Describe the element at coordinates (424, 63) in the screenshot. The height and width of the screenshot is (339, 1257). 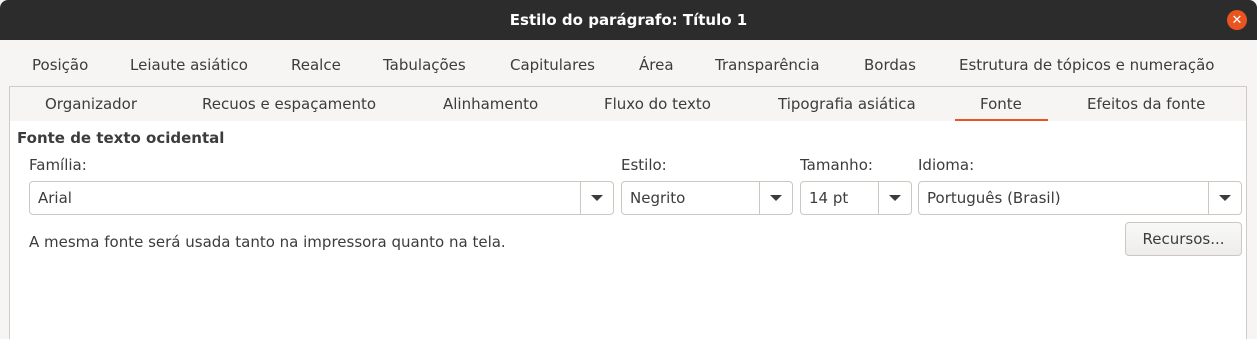
I see `tab-tabulacoes: Tabulações` at that location.